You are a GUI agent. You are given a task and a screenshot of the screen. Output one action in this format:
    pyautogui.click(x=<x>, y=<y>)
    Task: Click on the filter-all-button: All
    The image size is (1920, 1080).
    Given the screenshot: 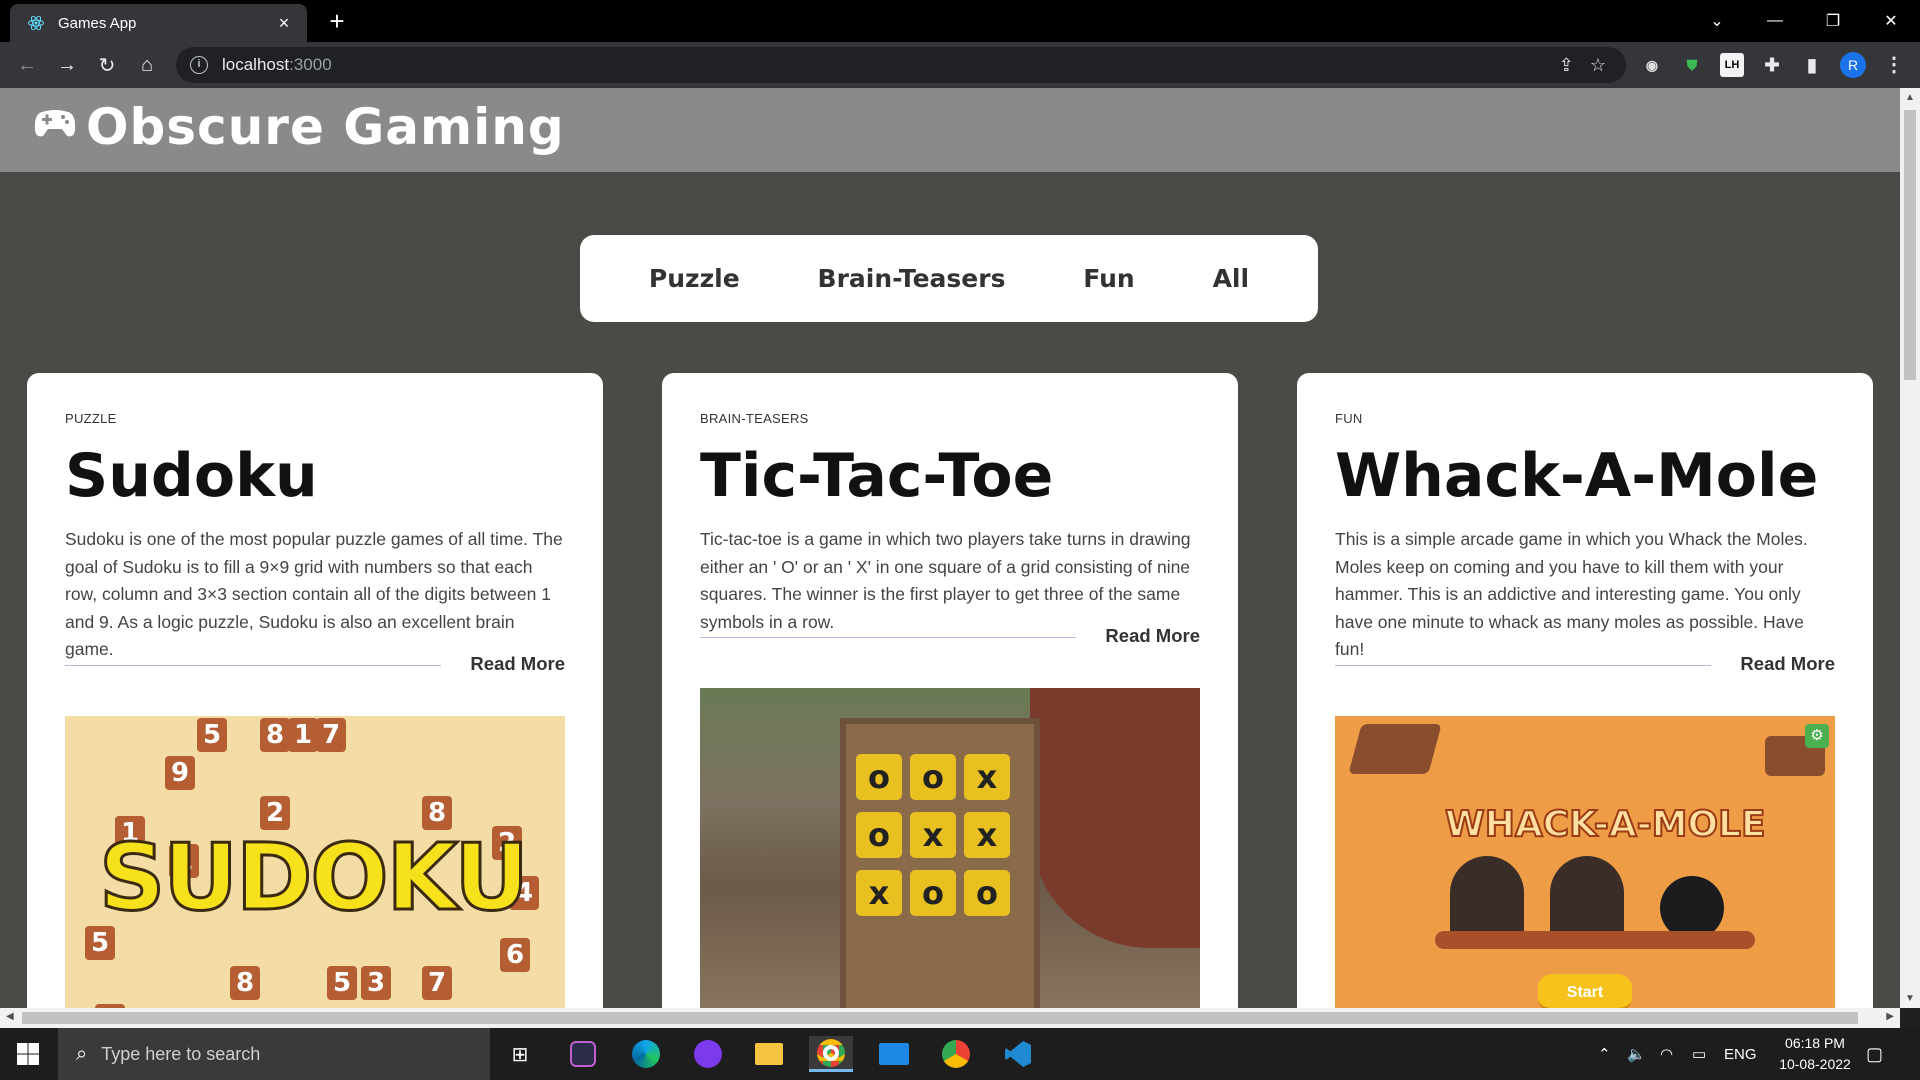 What is the action you would take?
    pyautogui.click(x=1231, y=278)
    